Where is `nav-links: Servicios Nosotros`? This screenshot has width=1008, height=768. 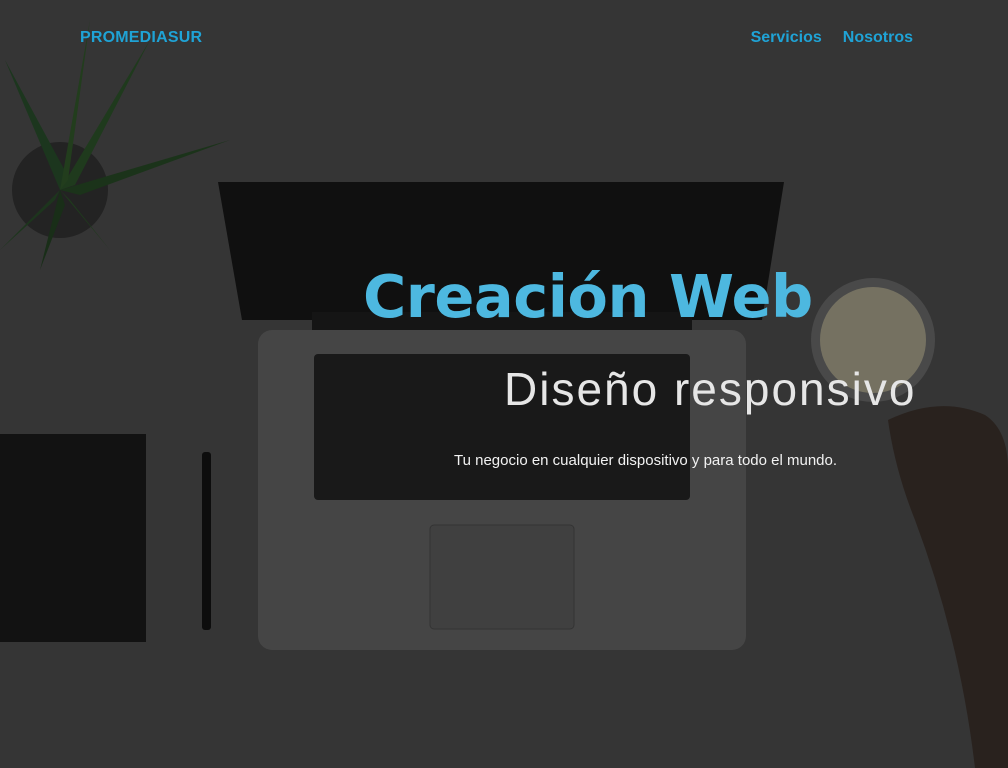
nav-links: Servicios Nosotros is located at coordinates (832, 38).